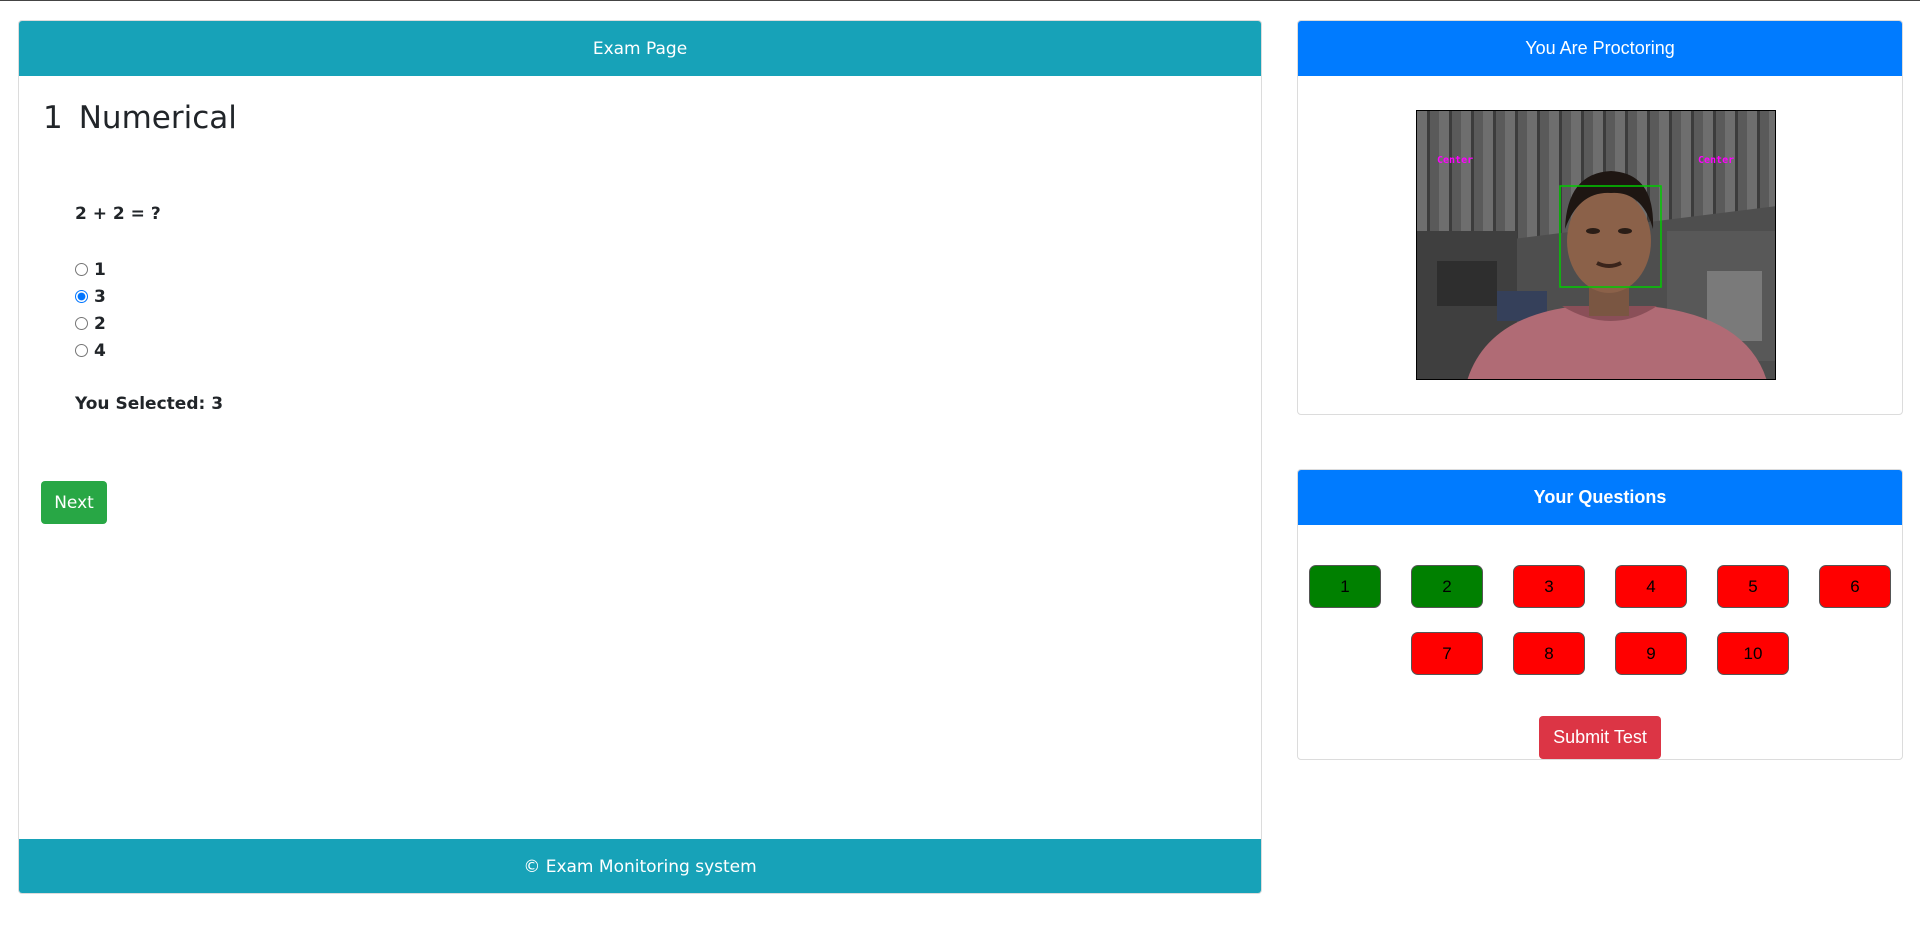  Describe the element at coordinates (1600, 737) in the screenshot. I see `submit-test-button: Submit Test` at that location.